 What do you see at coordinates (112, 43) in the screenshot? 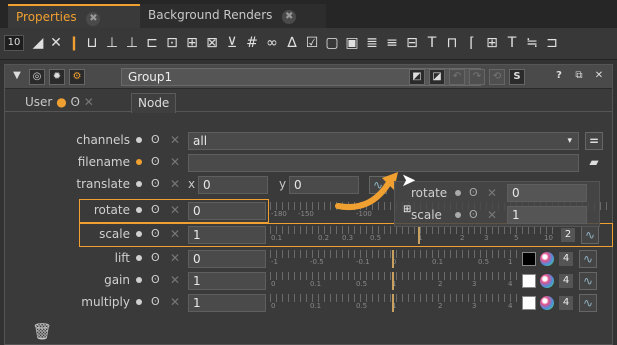
I see `tool-icon-2: ⊥` at bounding box center [112, 43].